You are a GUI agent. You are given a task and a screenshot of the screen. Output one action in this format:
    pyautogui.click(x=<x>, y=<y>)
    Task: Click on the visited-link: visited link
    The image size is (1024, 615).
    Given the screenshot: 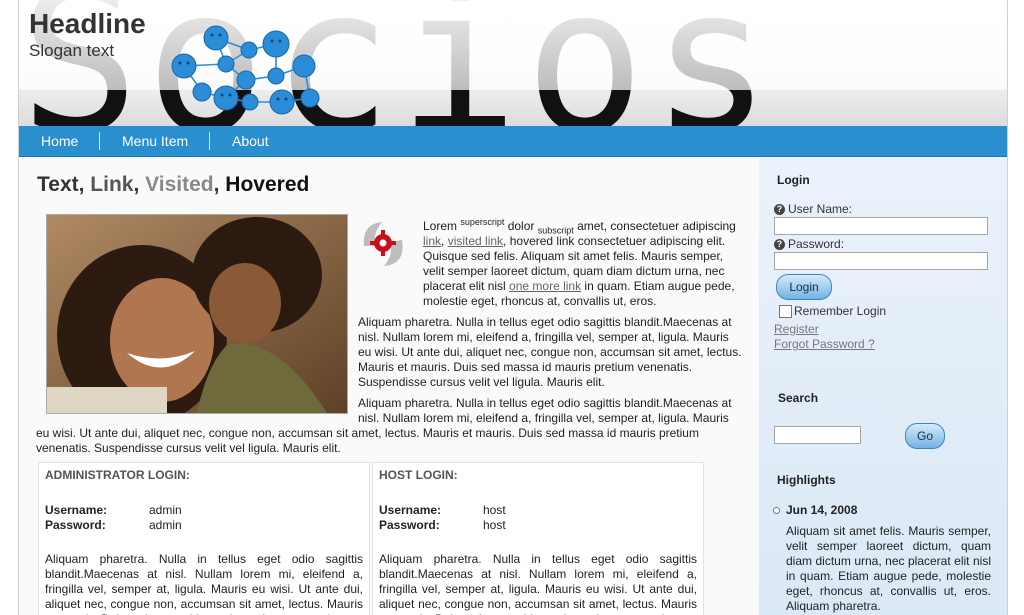 What is the action you would take?
    pyautogui.click(x=475, y=241)
    